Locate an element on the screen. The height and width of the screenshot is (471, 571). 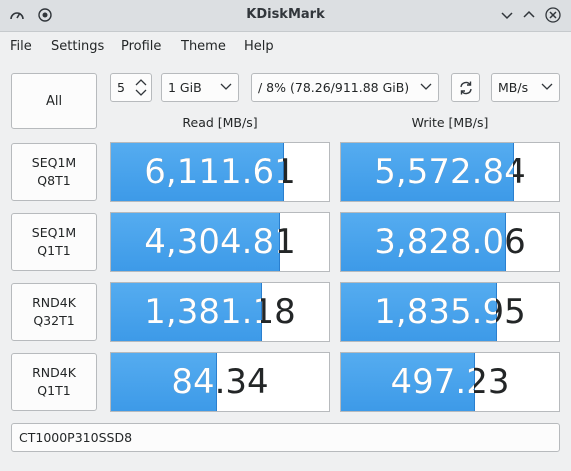
read-value-overlay: 6,111.61 is located at coordinates (213, 172).